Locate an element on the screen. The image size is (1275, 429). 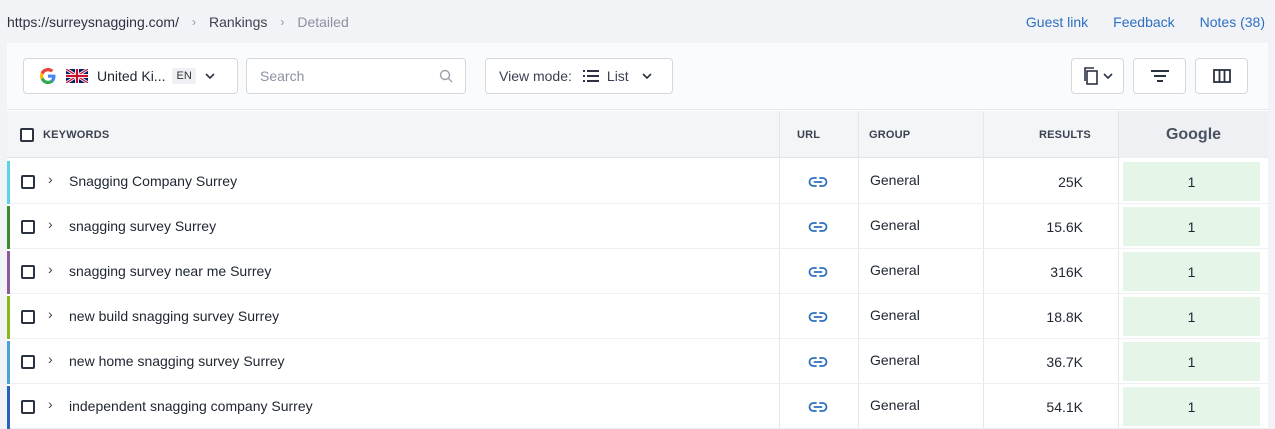
view-mode-value: List is located at coordinates (617, 76).